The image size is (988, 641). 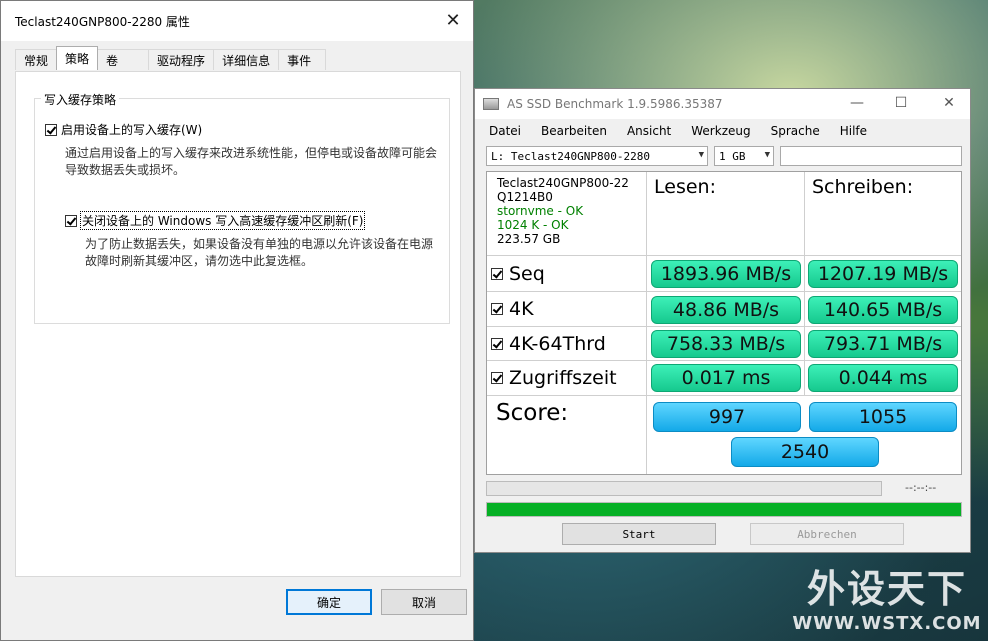 I want to click on tab-bar: 常规 策略 卷 驱动程序 详细信息 事件, so click(x=171, y=58).